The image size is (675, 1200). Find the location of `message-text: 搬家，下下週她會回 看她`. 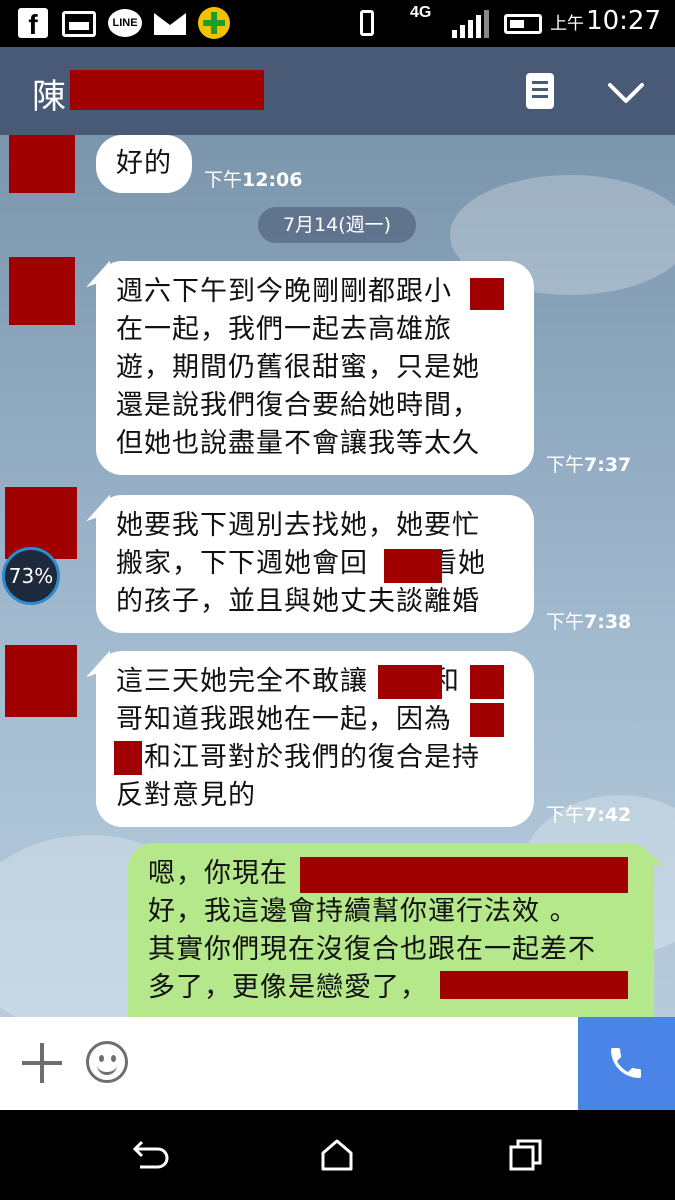

message-text: 搬家，下下週她會回 看她 is located at coordinates (301, 563).